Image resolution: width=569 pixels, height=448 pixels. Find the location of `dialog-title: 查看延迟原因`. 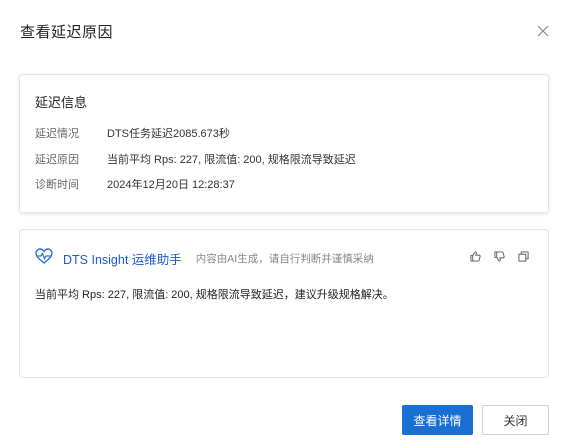

dialog-title: 查看延迟原因 is located at coordinates (67, 32).